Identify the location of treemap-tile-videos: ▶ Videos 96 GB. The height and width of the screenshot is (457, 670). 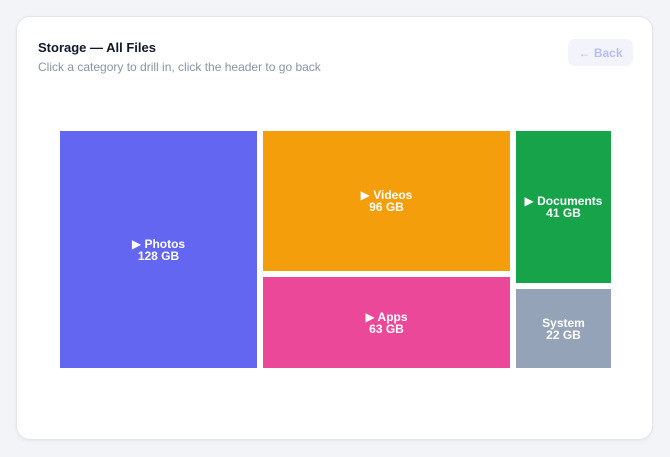
(386, 201).